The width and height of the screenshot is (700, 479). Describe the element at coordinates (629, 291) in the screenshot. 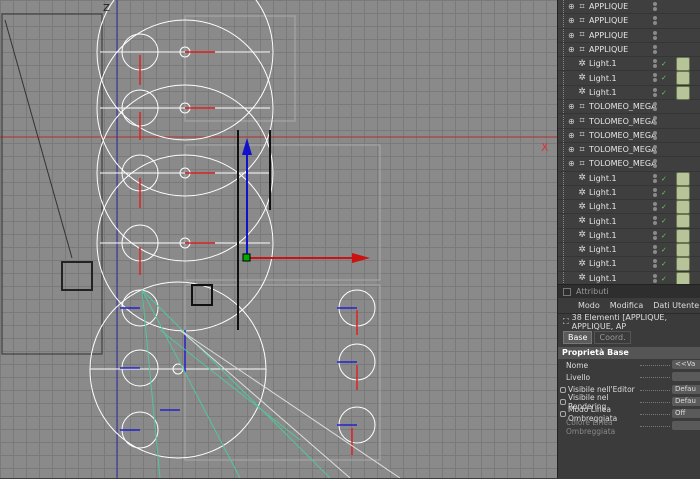

I see `attributes-title-bar: Attributi` at that location.